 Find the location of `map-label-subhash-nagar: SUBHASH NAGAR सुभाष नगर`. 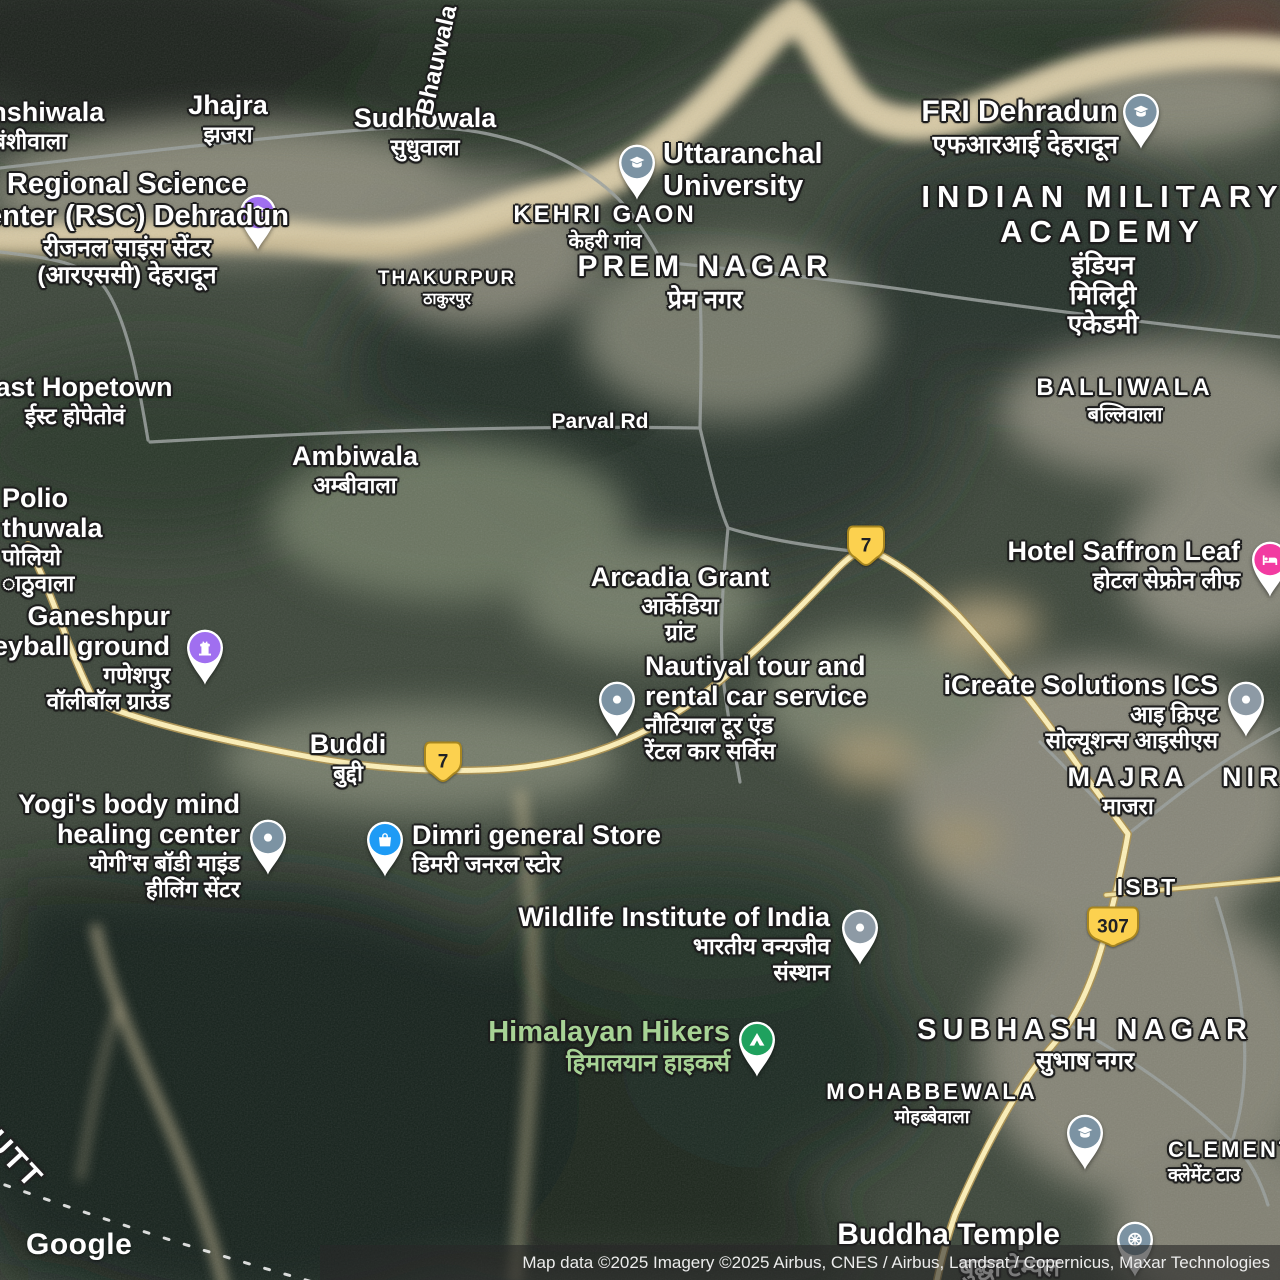

map-label-subhash-nagar: SUBHASH NAGAR सुभाष नगर is located at coordinates (1085, 1045).